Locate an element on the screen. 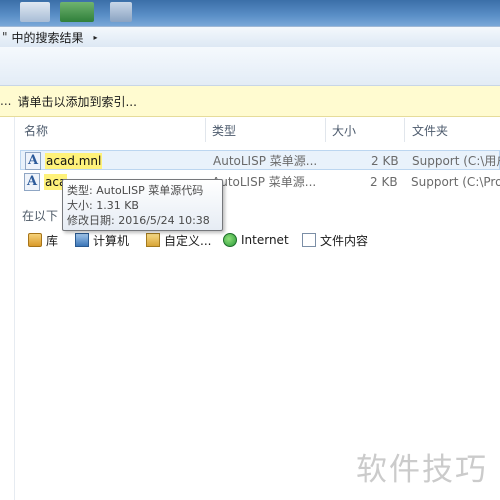  column-header-size: 大小 is located at coordinates (344, 130).